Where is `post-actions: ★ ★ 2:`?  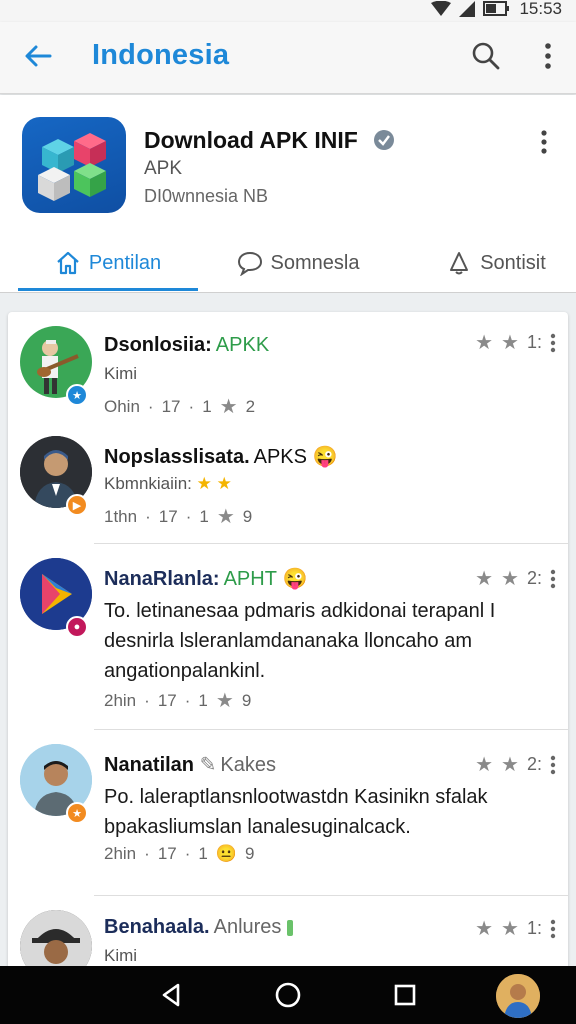
post-actions: ★ ★ 2: is located at coordinates (515, 578).